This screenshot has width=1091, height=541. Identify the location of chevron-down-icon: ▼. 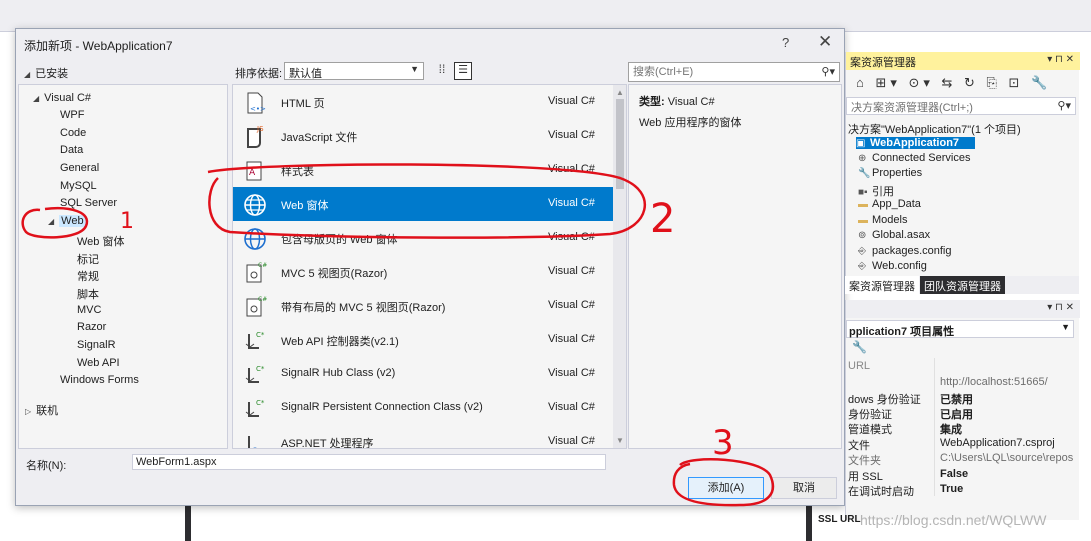
(414, 69).